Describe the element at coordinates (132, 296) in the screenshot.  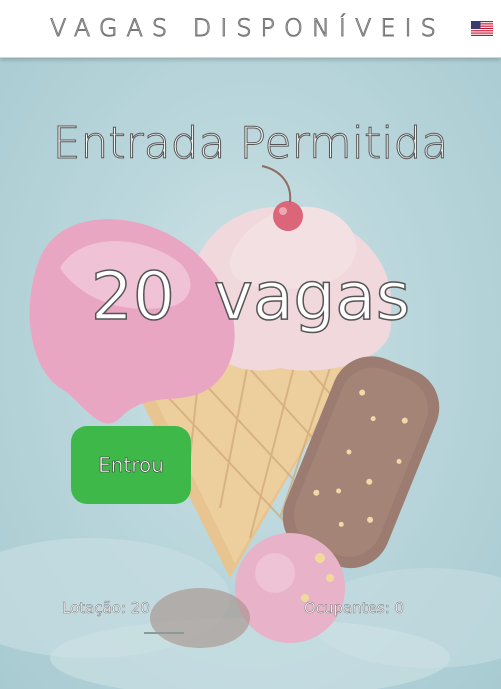
I see `spots-number: 20` at that location.